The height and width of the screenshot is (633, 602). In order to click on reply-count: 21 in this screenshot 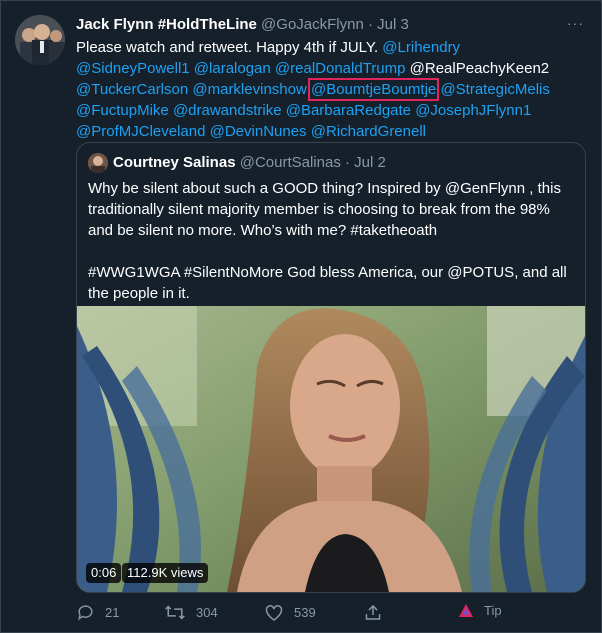, I will do `click(112, 612)`.